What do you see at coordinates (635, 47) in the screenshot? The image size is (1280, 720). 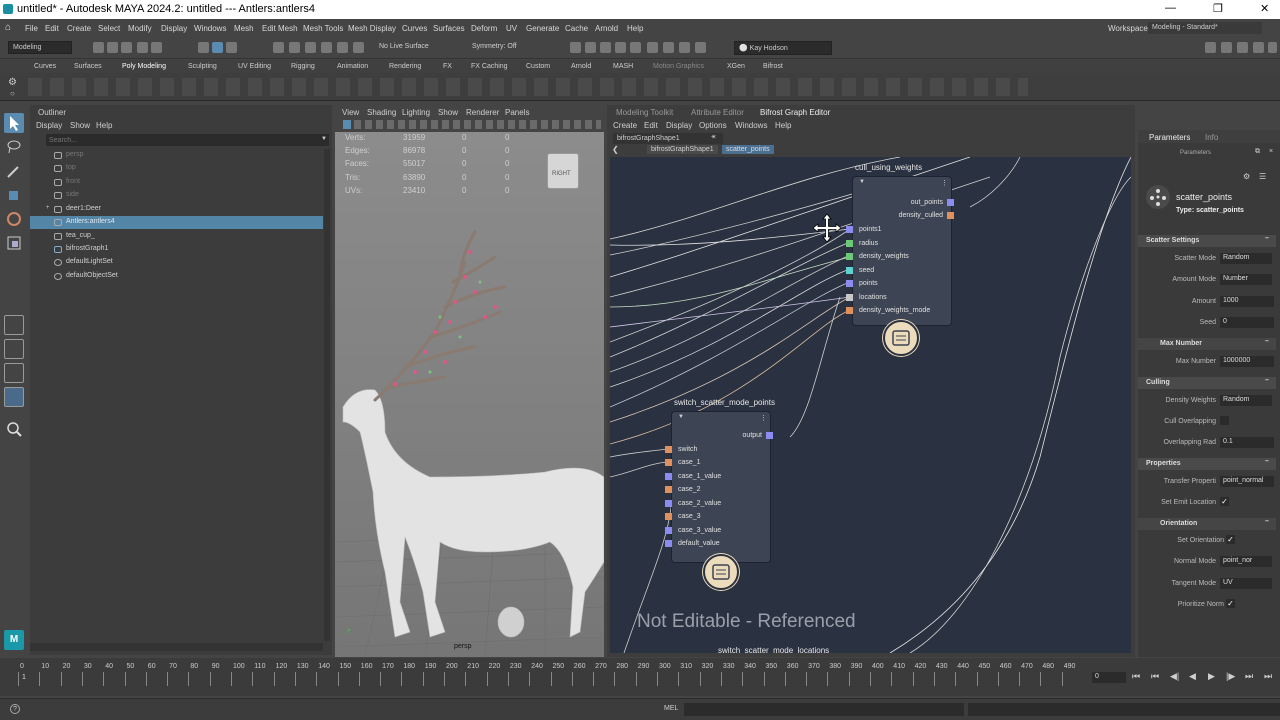 I see `hypershade-icon` at bounding box center [635, 47].